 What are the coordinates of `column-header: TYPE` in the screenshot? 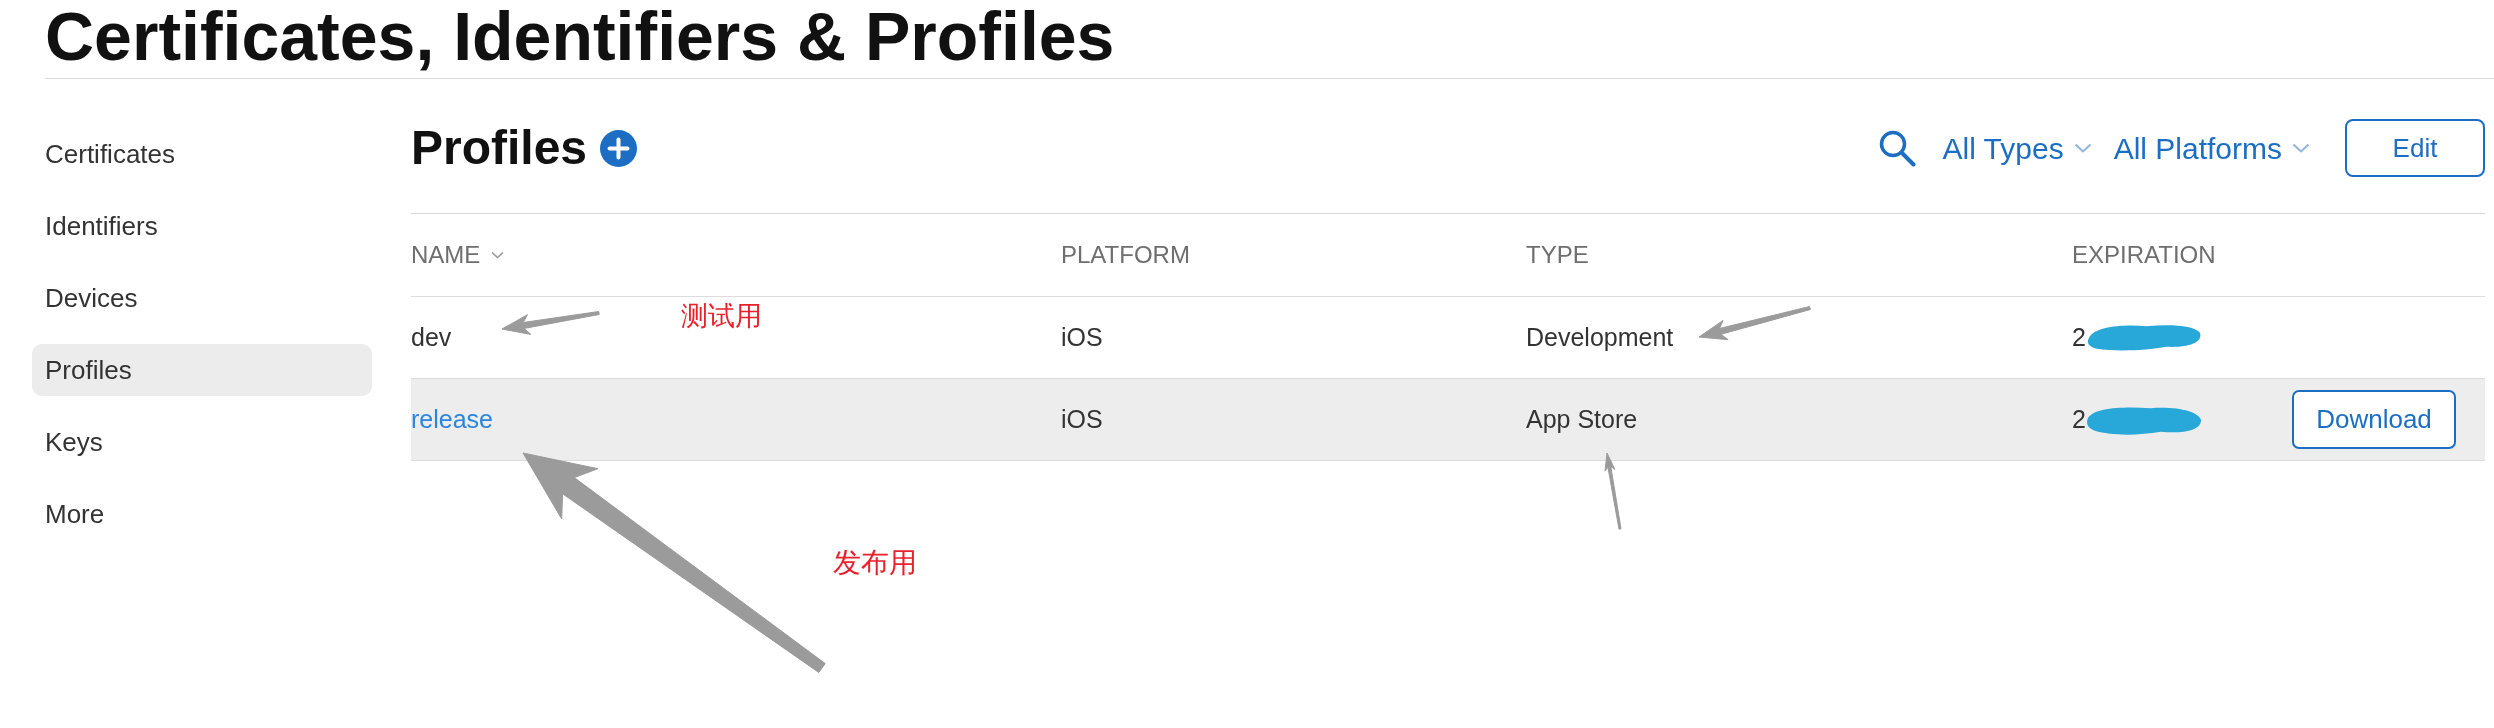 It's located at (1557, 255).